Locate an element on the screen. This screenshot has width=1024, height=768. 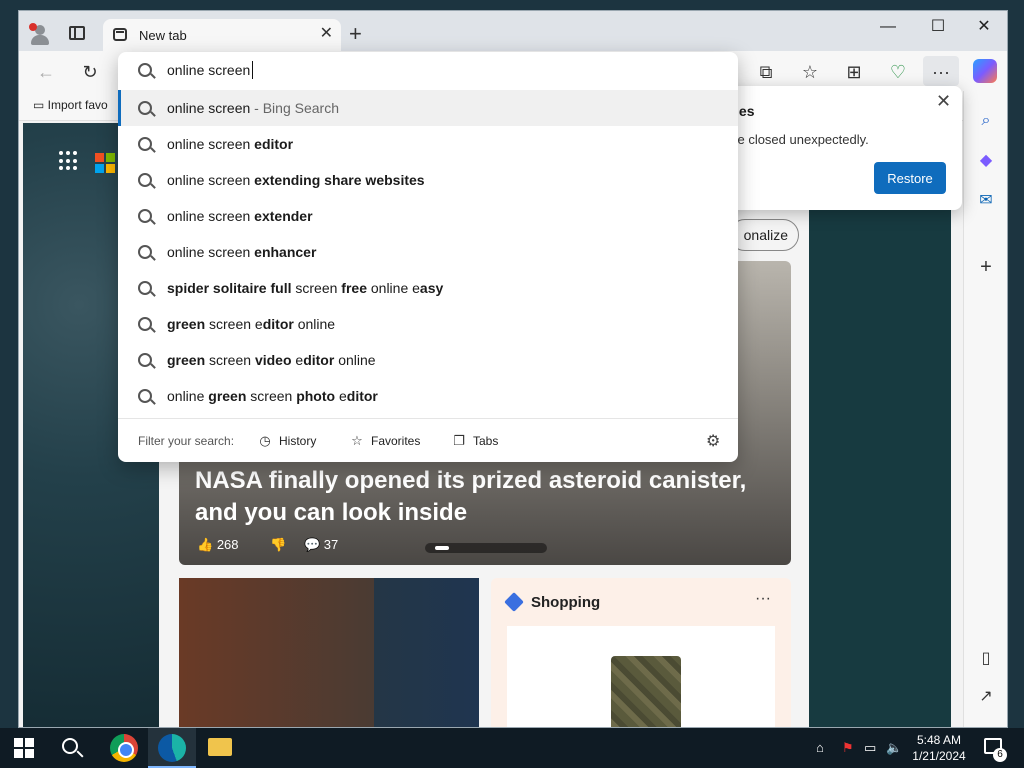
search-suggestion: green screen editor online is located at coordinates (428, 324).